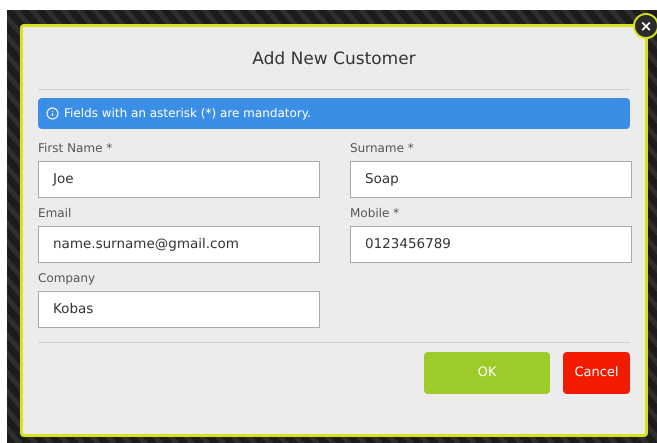 This screenshot has height=443, width=657. What do you see at coordinates (187, 113) in the screenshot?
I see `notice-text: Fields with an asterisk (*) are mandatory.` at bounding box center [187, 113].